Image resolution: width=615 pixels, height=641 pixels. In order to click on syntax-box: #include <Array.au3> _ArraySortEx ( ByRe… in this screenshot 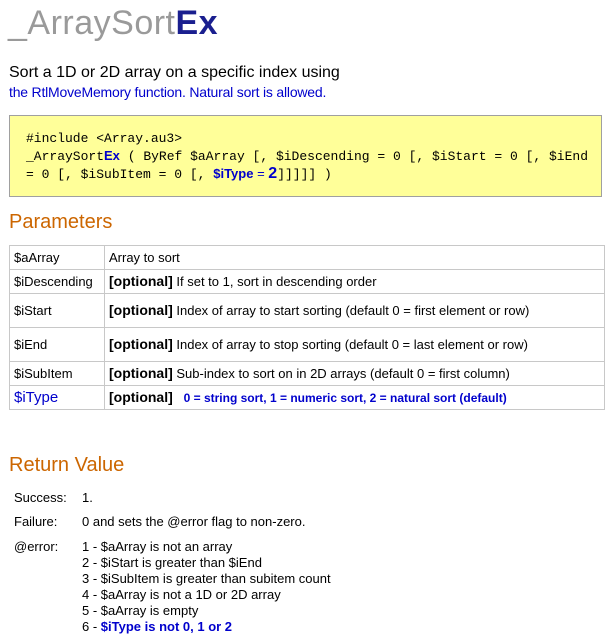, I will do `click(305, 156)`.